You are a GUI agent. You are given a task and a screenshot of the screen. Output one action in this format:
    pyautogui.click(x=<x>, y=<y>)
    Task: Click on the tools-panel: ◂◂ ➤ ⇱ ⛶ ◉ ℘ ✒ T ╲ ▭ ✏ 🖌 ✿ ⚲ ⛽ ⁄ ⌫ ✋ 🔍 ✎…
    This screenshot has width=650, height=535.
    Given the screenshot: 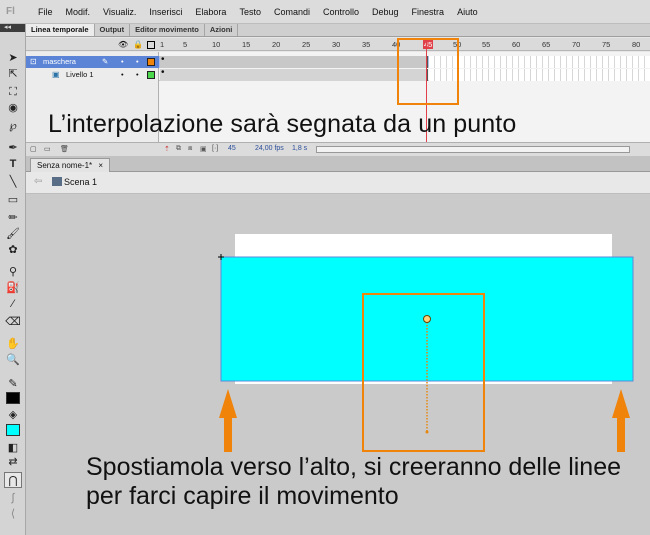 What is the action you would take?
    pyautogui.click(x=13, y=279)
    